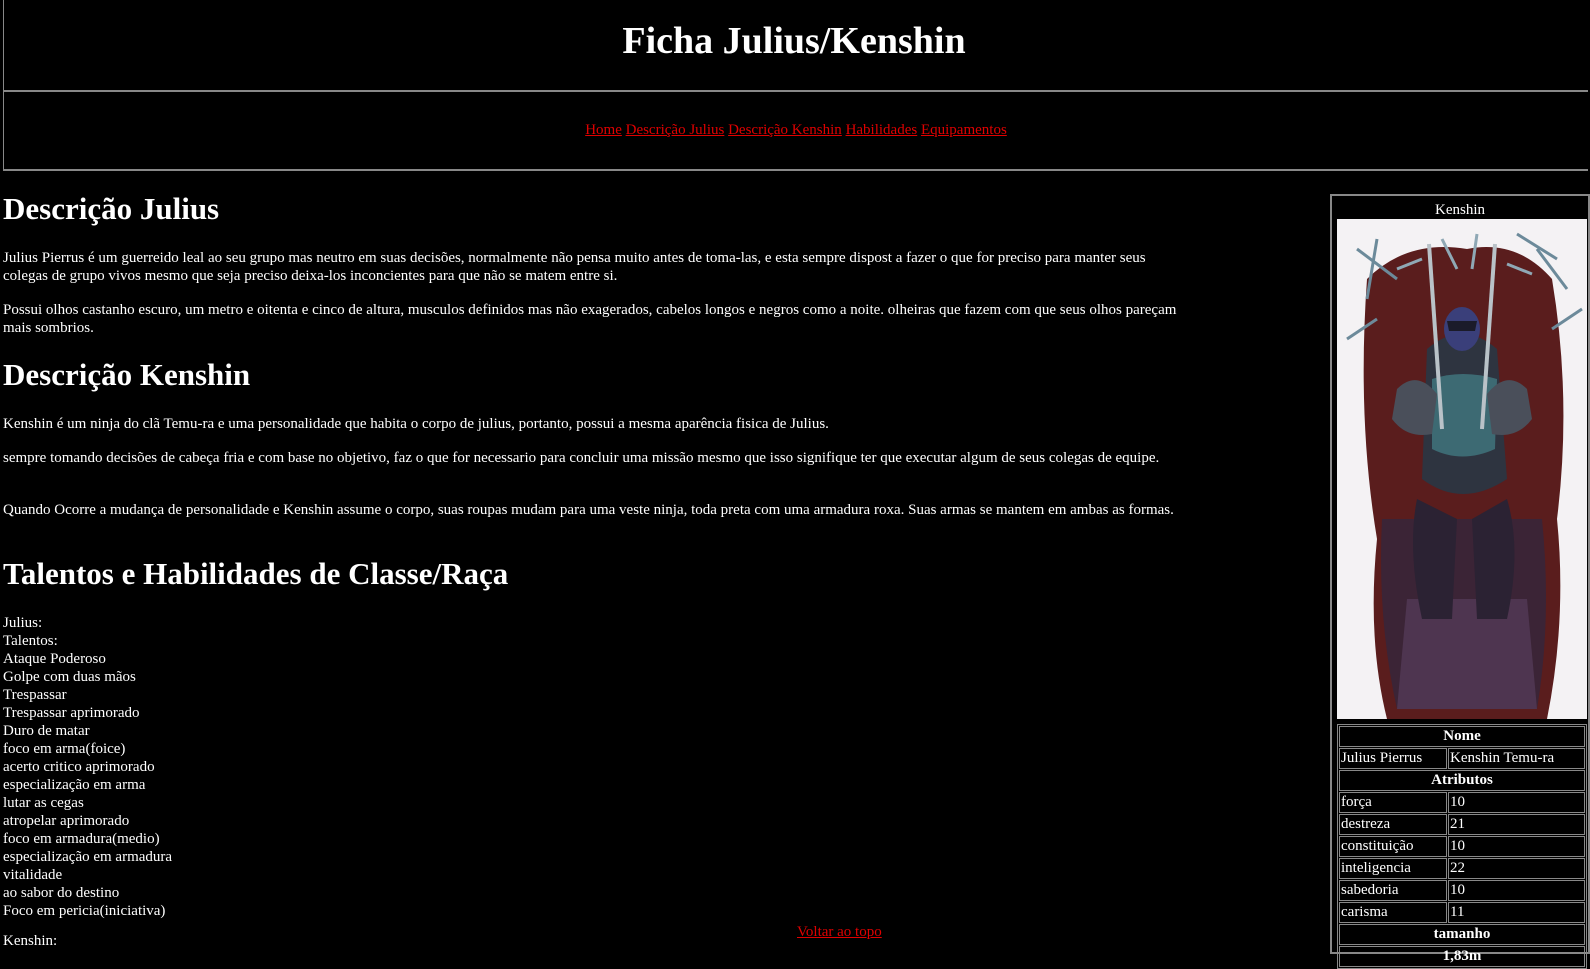  I want to click on tamanho-value: 1,83m, so click(1462, 956).